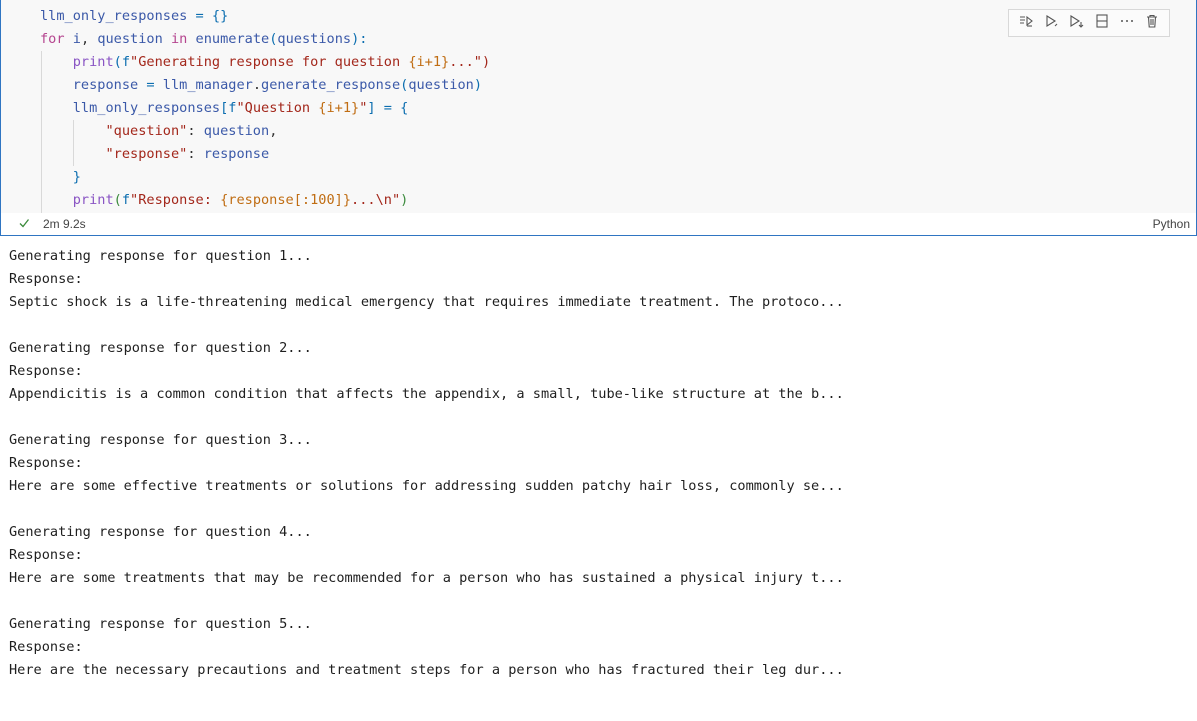 The image size is (1197, 721). I want to click on execute-below-button, so click(1076, 23).